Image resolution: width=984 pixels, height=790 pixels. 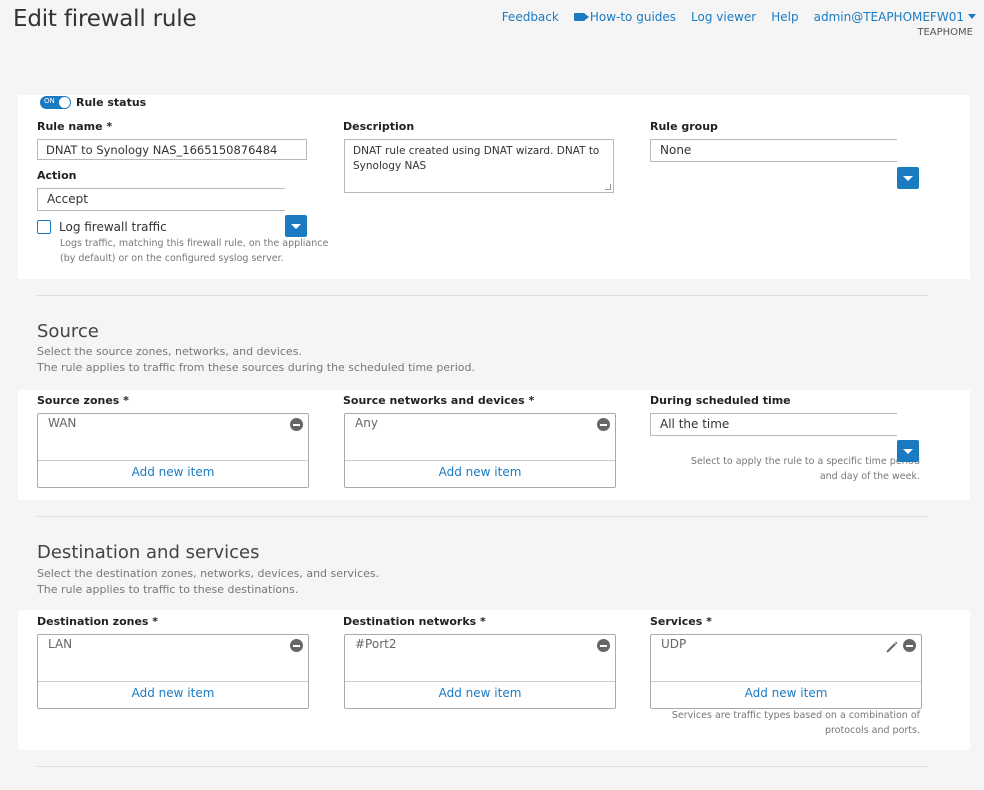 What do you see at coordinates (296, 226) in the screenshot?
I see `action-dropdown-button` at bounding box center [296, 226].